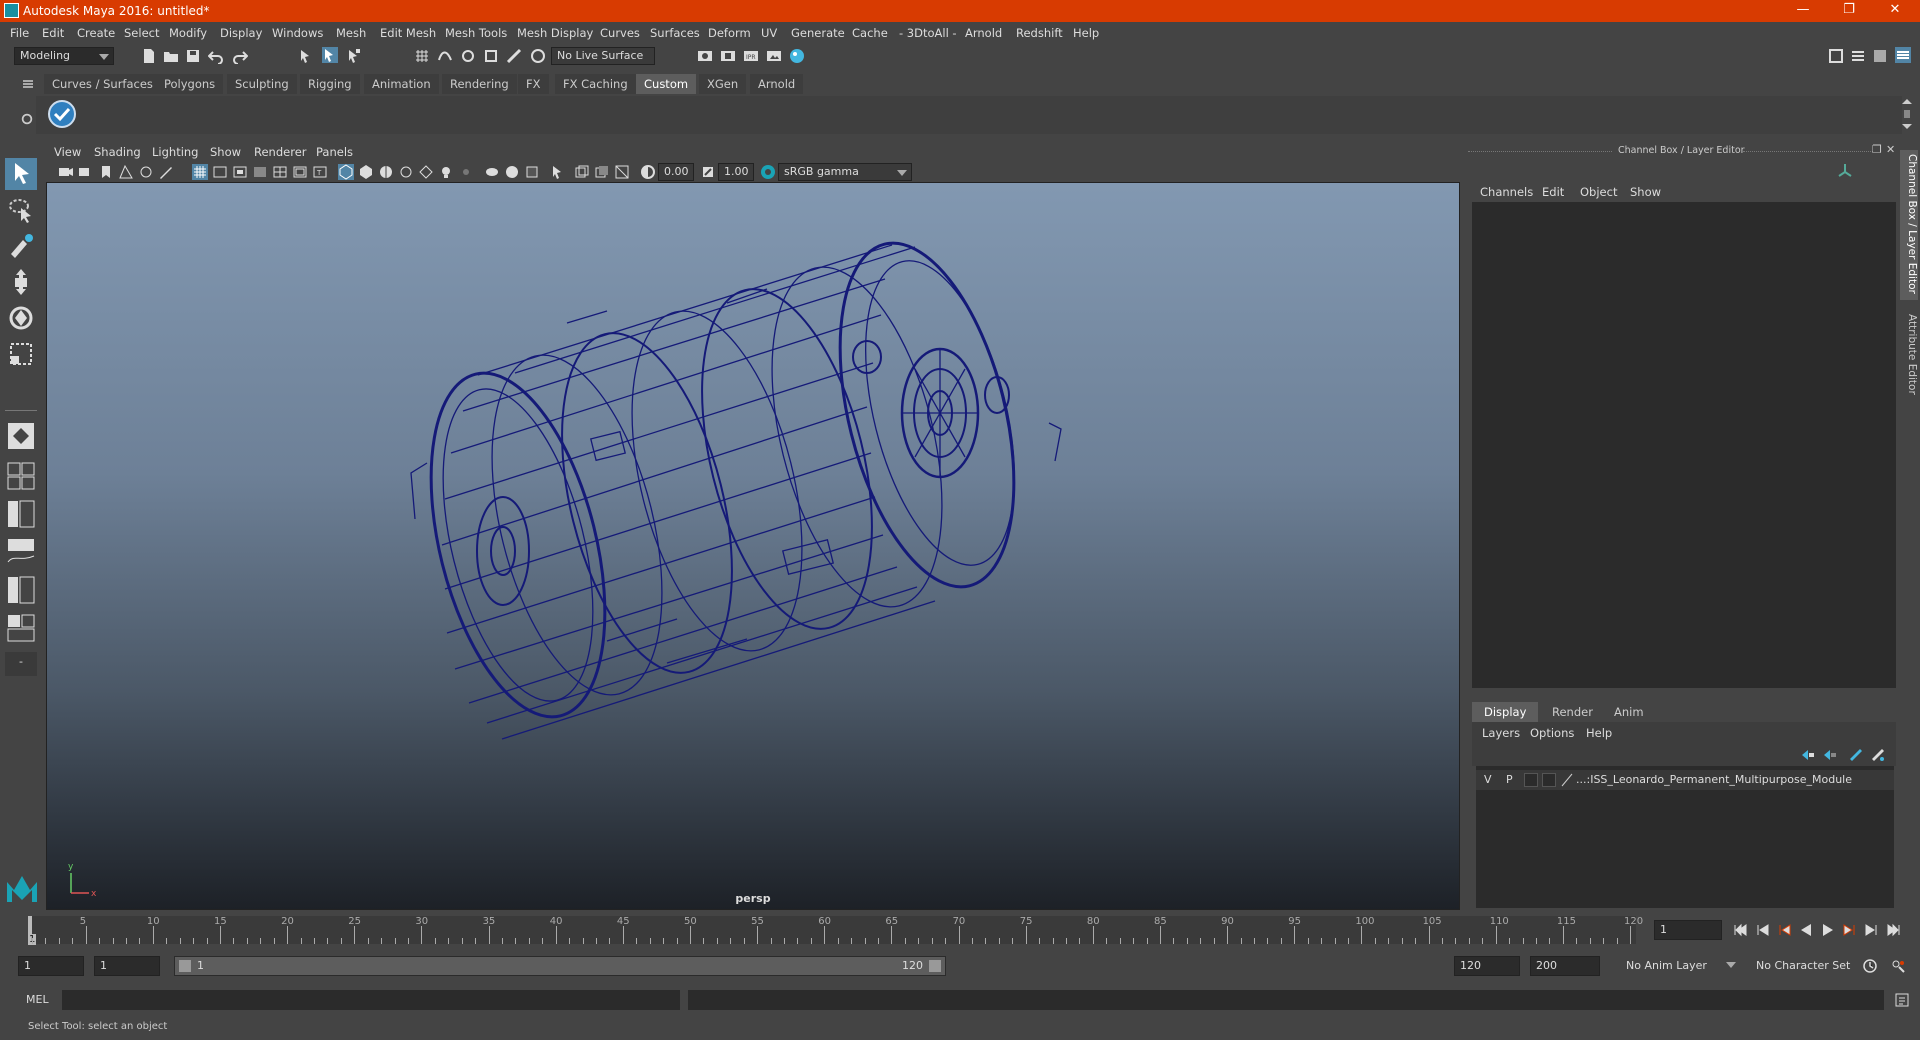 The width and height of the screenshot is (1920, 1040). What do you see at coordinates (1850, 930) in the screenshot?
I see `step-forward-key-icon` at bounding box center [1850, 930].